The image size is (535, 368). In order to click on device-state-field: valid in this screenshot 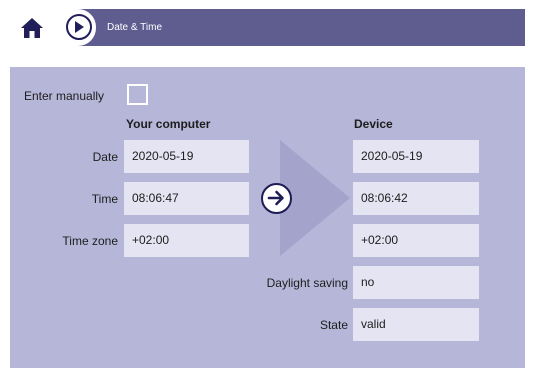, I will do `click(416, 324)`.